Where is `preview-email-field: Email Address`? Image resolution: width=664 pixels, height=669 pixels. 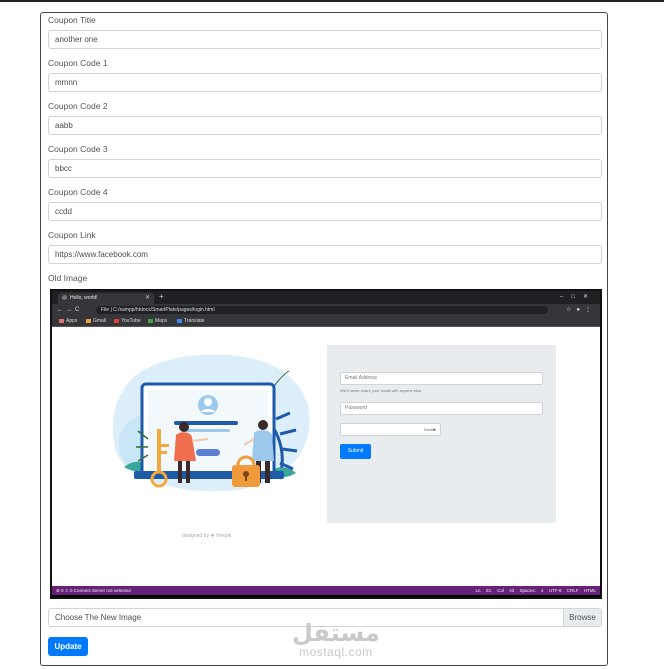
preview-email-field: Email Address is located at coordinates (441, 378).